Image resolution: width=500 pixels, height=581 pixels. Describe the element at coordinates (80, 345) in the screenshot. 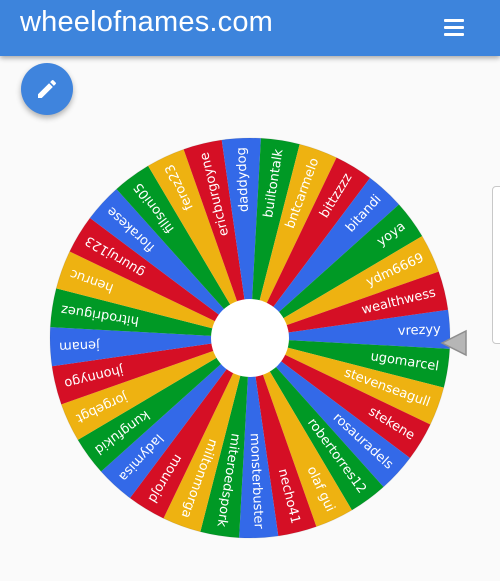

I see `wheel-name-label: jenam` at that location.